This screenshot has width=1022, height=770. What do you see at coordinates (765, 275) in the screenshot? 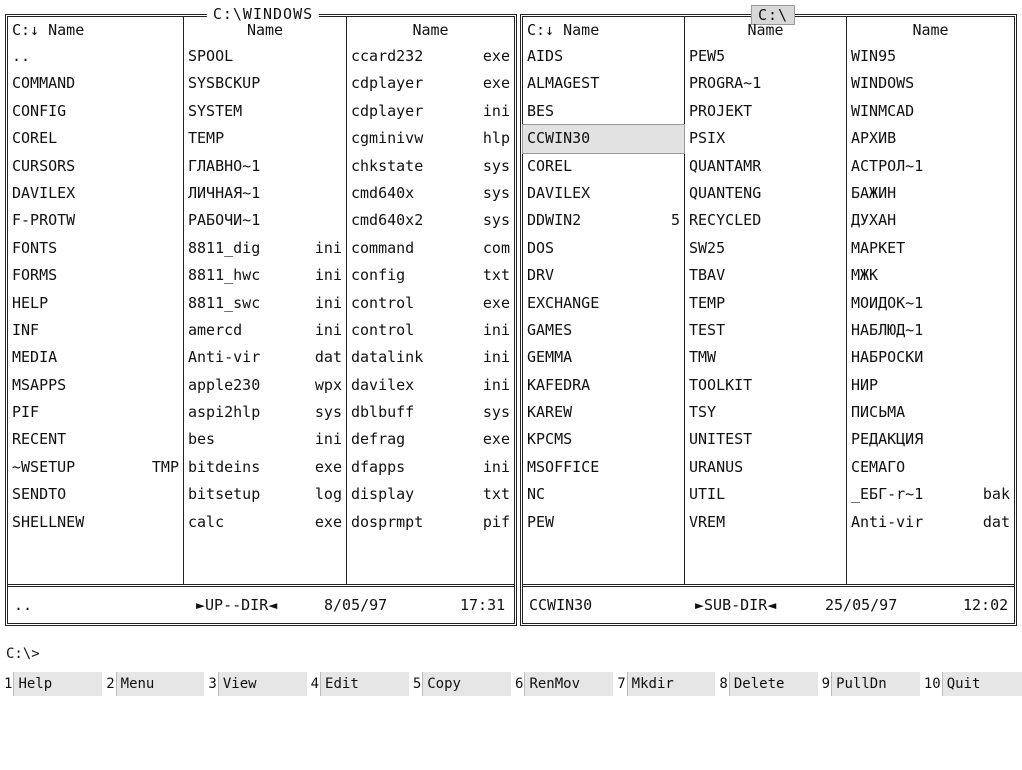
I see `file-entry: TBAV` at bounding box center [765, 275].